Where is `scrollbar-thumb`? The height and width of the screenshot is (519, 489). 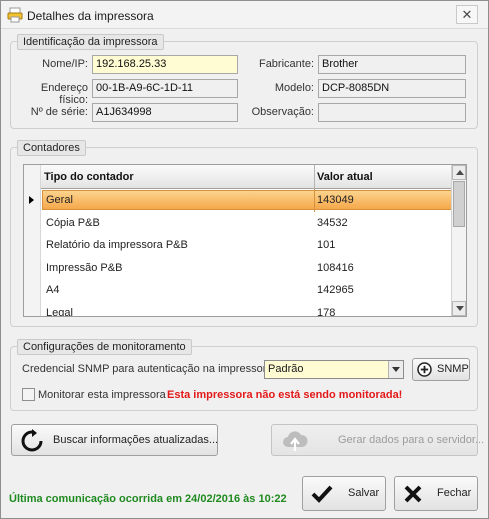
scrollbar-thumb is located at coordinates (459, 204).